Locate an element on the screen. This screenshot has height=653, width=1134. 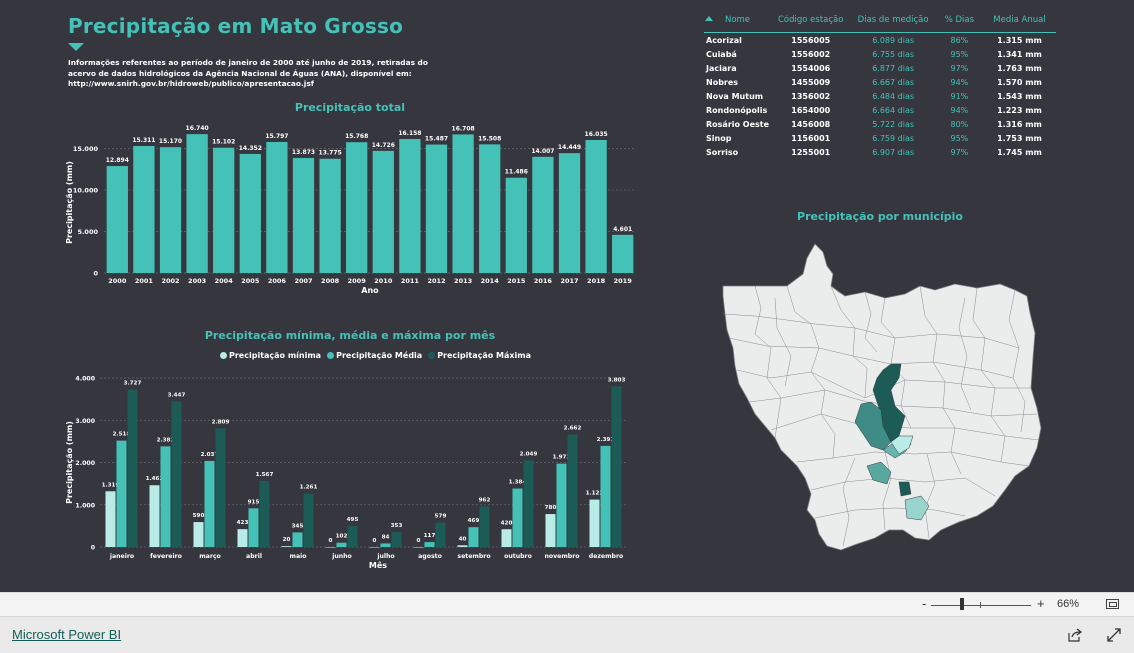
table-row: Cuiabá 1556002 6.755 dias 95% 1.341 mm is located at coordinates (880, 54).